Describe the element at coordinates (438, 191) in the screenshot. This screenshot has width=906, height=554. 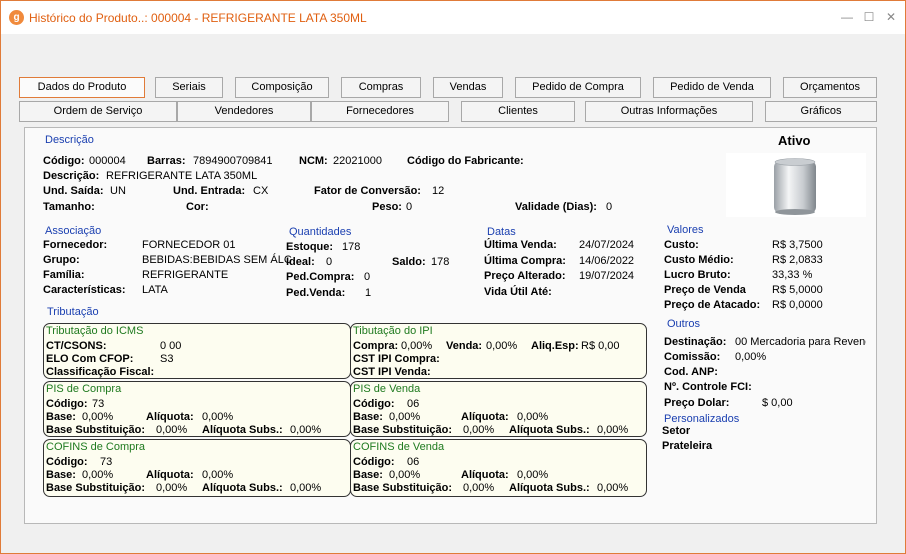
I see `fator-value: 12` at that location.